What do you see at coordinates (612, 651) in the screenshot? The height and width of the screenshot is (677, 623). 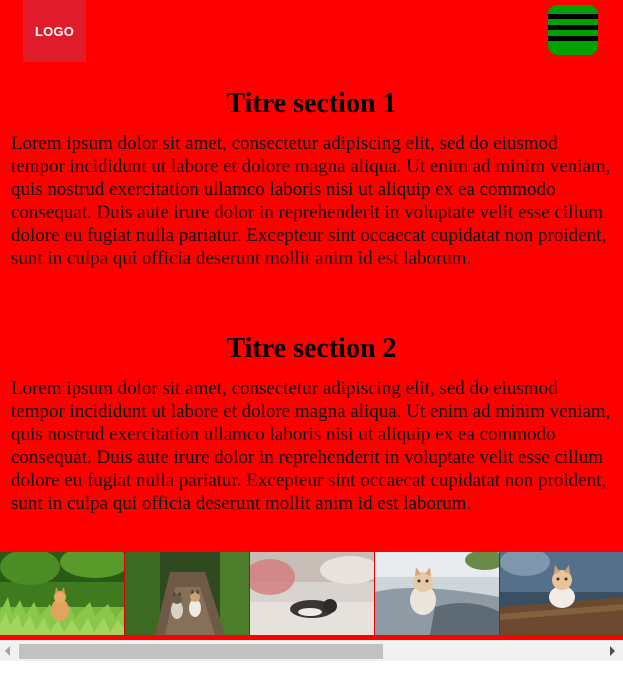 I see `scroll-right-arrow-icon` at bounding box center [612, 651].